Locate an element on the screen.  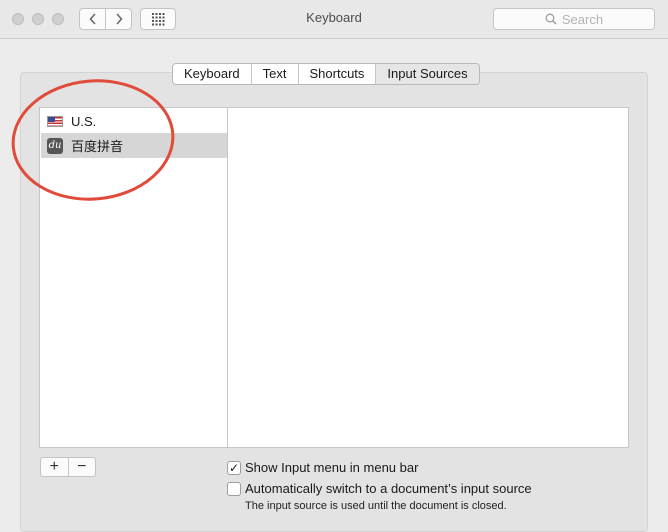
list-item-us: U.S. is located at coordinates (134, 121).